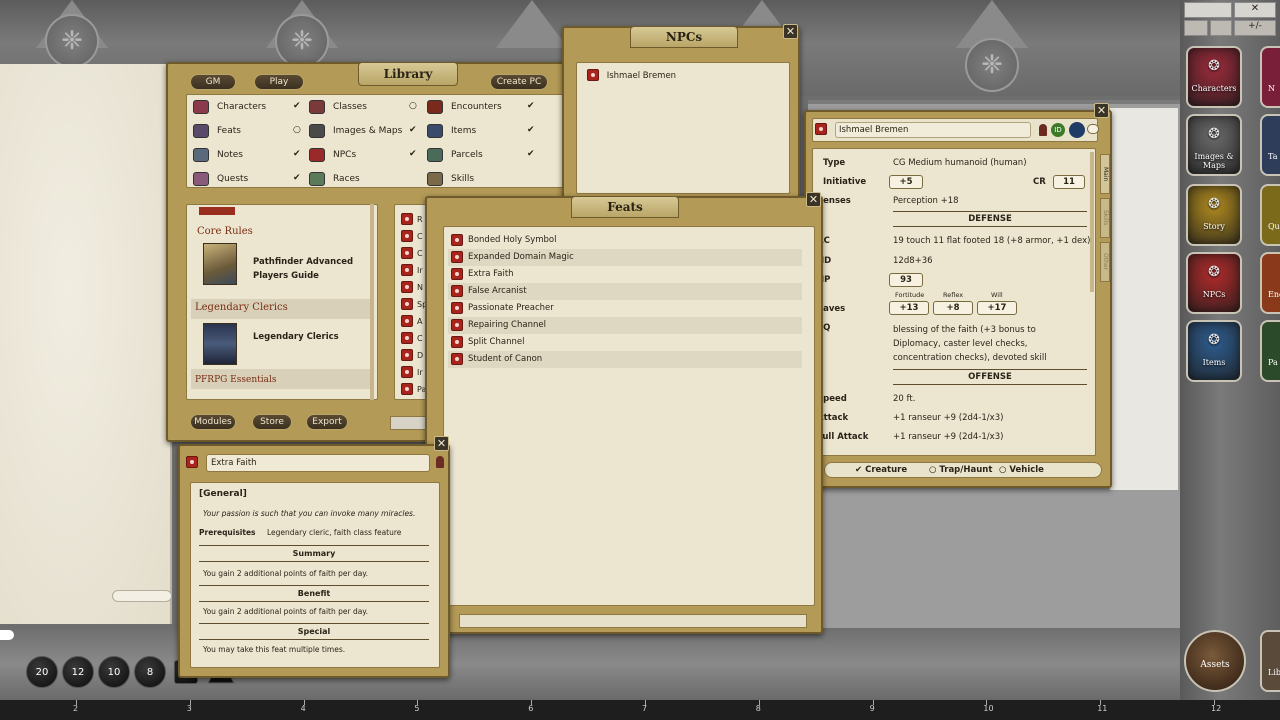 Image resolution: width=1280 pixels, height=720 pixels. I want to click on sidebar-button-images-maps: ❂ Images & Maps, so click(1214, 145).